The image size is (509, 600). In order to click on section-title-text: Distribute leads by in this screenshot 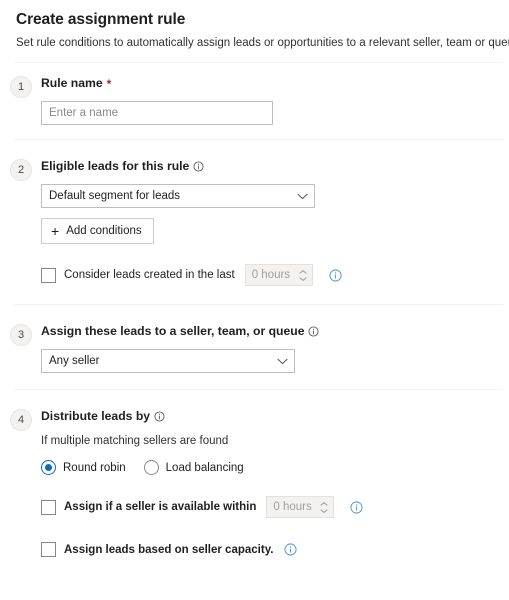, I will do `click(96, 416)`.